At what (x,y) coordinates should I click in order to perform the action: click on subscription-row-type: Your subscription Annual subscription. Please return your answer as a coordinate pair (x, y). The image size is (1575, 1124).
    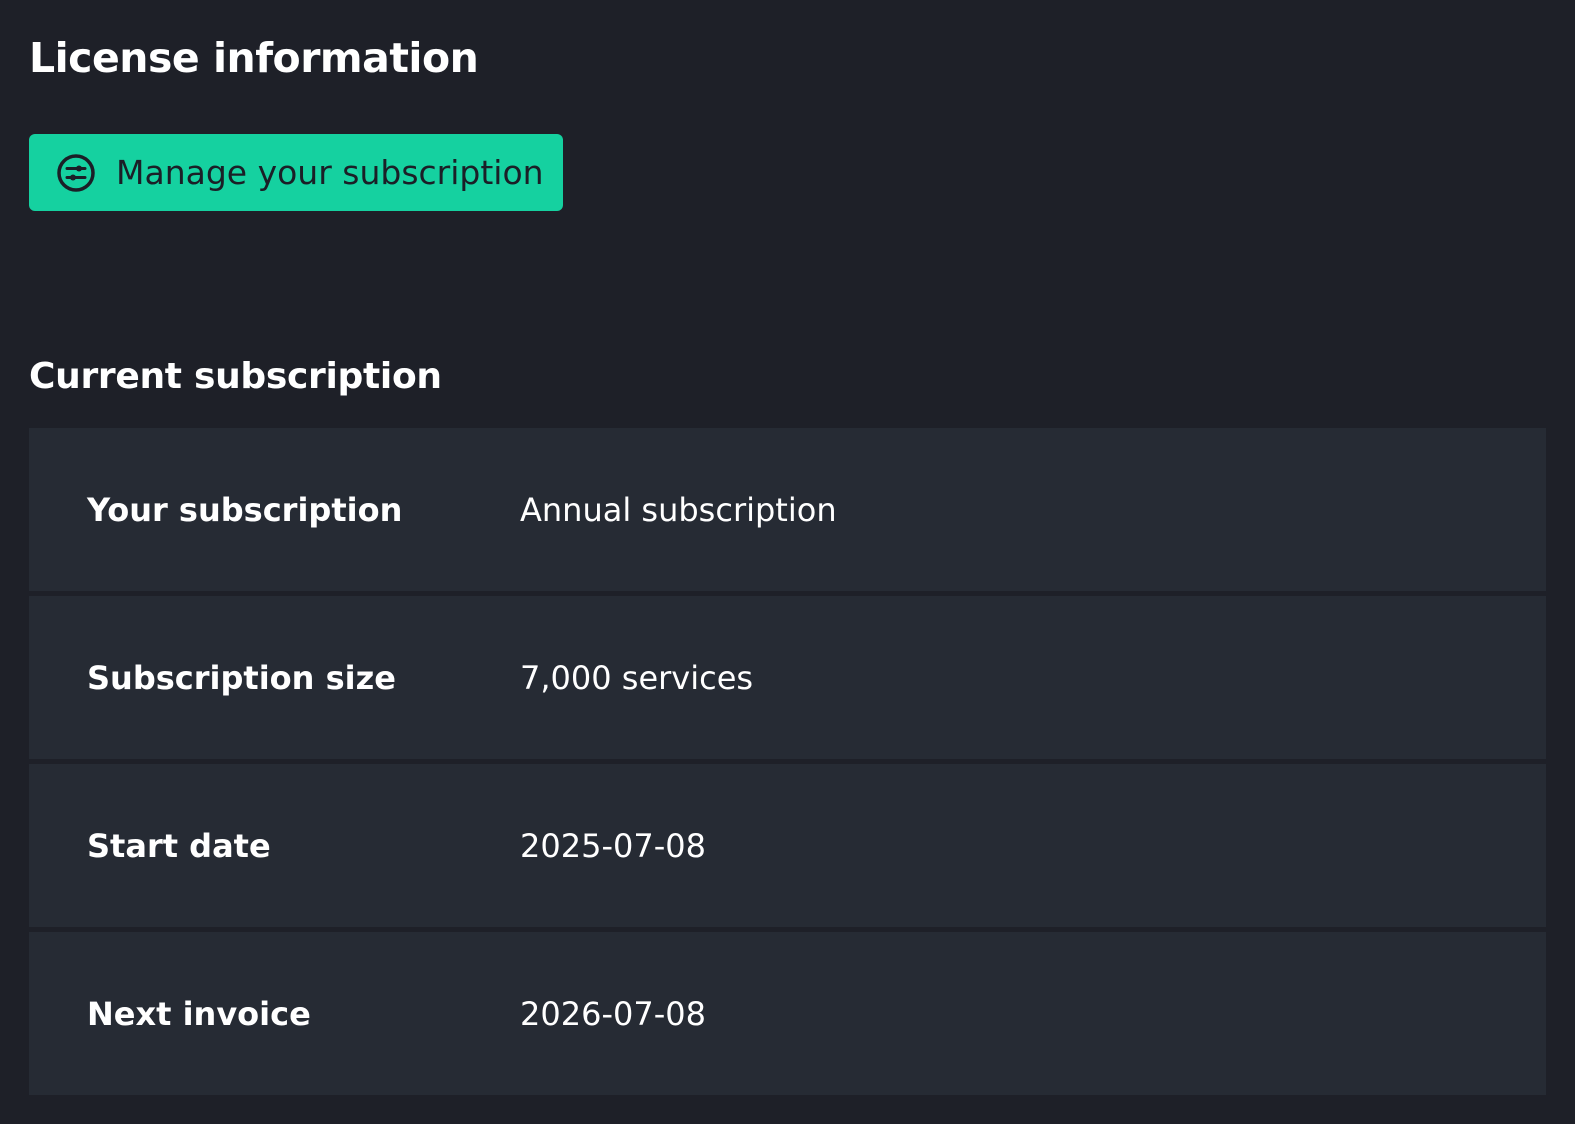
    Looking at the image, I should click on (787, 509).